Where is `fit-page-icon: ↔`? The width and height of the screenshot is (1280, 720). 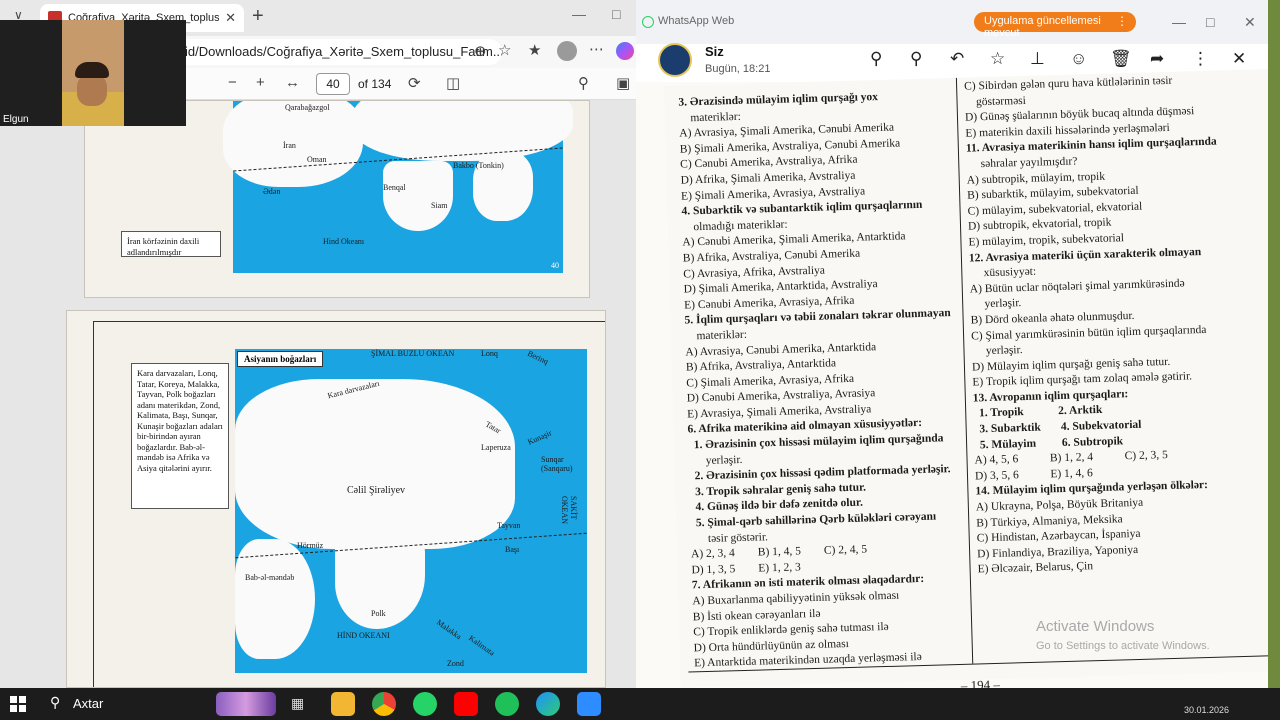 fit-page-icon: ↔ is located at coordinates (292, 82).